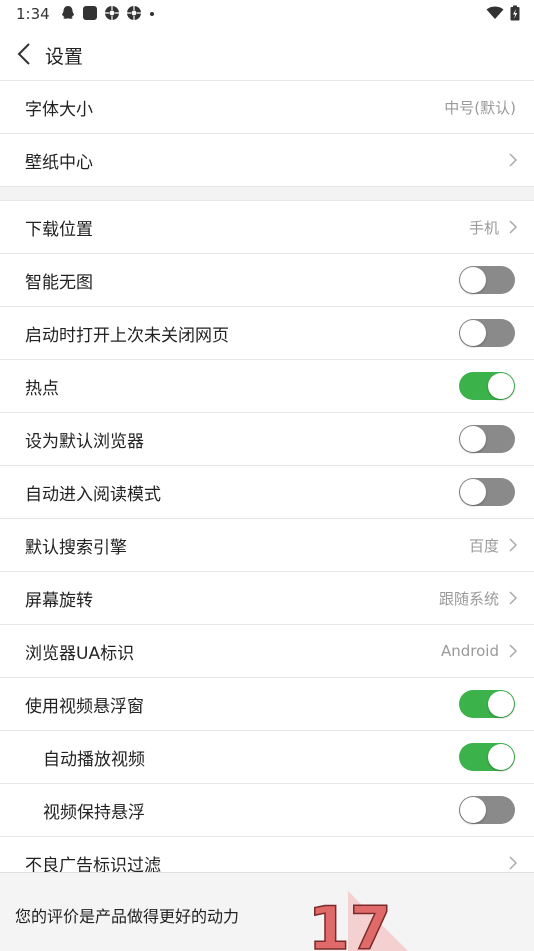  I want to click on battery-charging-icon, so click(515, 13).